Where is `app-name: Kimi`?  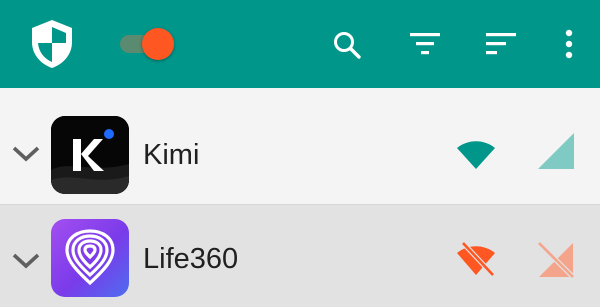 app-name: Kimi is located at coordinates (171, 155).